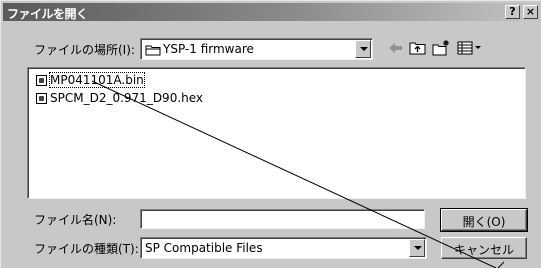  I want to click on back-arrow-icon, so click(395, 48).